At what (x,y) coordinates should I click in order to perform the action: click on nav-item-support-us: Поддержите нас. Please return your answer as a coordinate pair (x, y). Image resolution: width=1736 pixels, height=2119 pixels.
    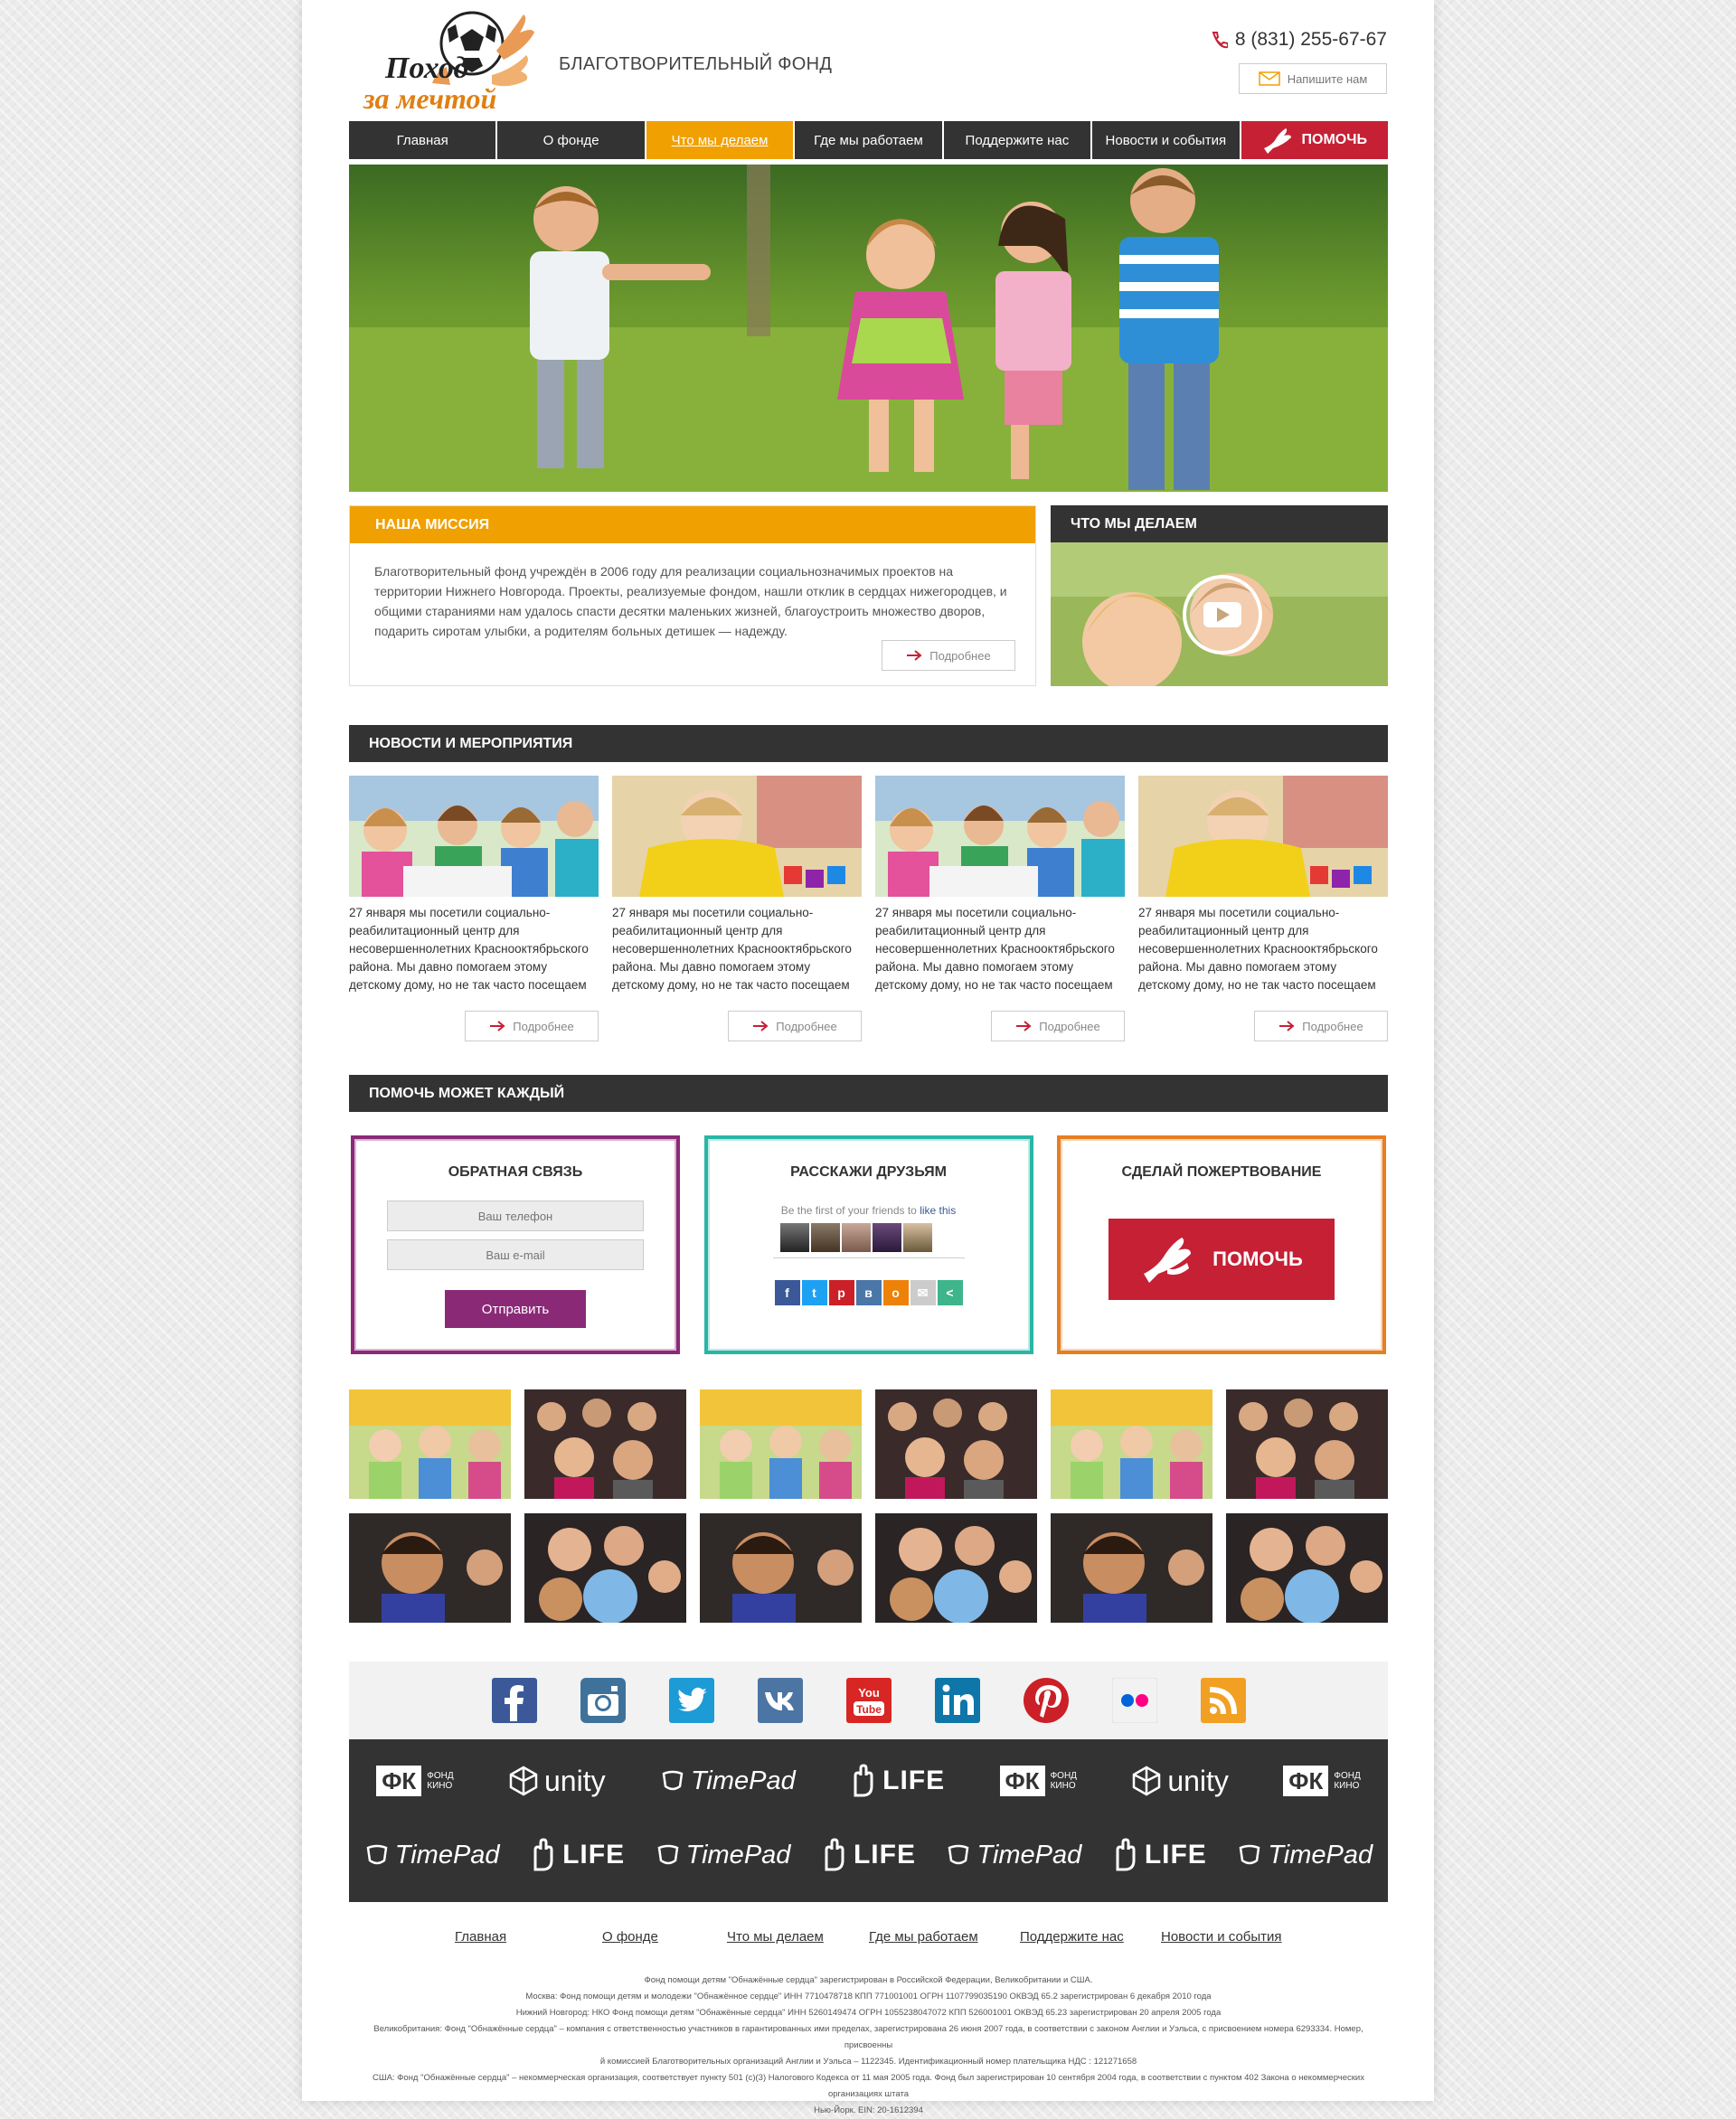
    Looking at the image, I should click on (1018, 140).